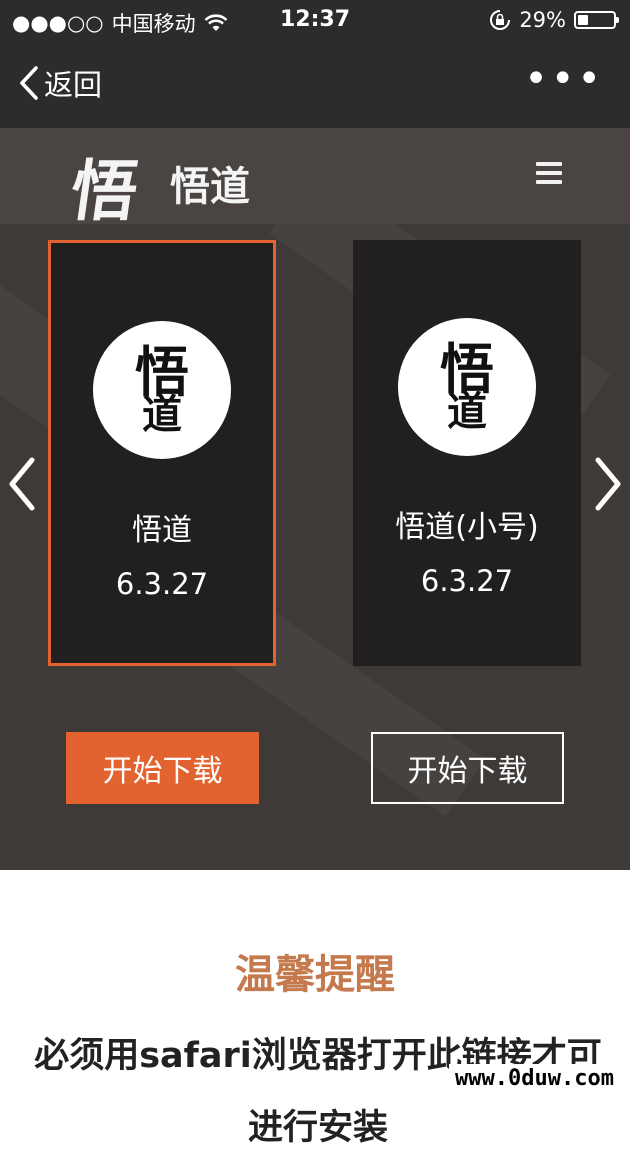  Describe the element at coordinates (315, 179) in the screenshot. I see `brand-header: 悟 悟道` at that location.